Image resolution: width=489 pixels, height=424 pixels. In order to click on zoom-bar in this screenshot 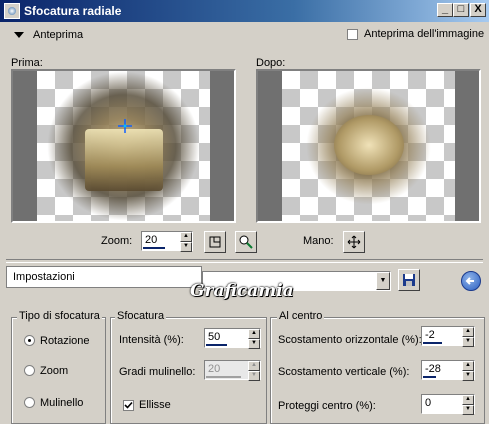, I will do `click(154, 248)`.